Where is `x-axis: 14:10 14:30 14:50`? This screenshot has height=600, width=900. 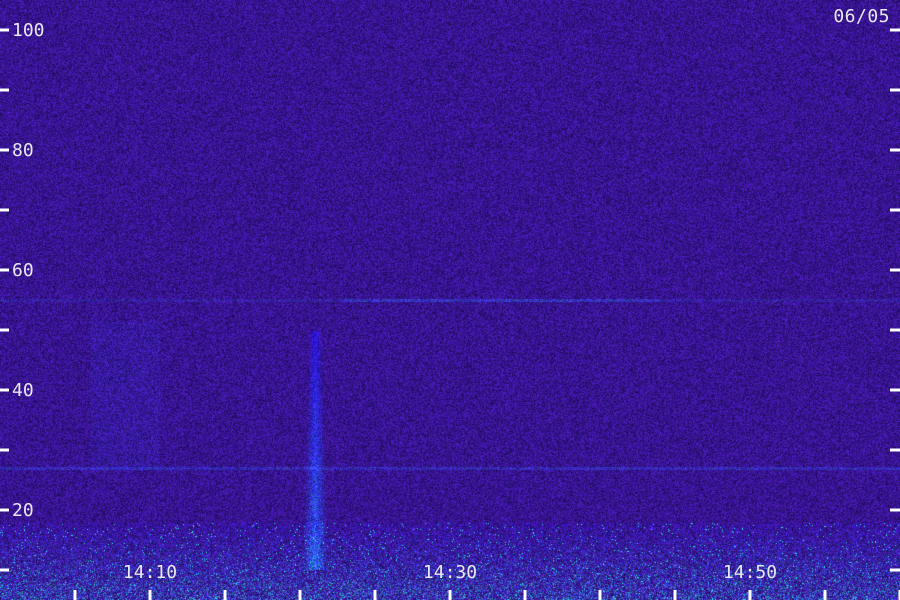
x-axis: 14:10 14:30 14:50 is located at coordinates (486, 581).